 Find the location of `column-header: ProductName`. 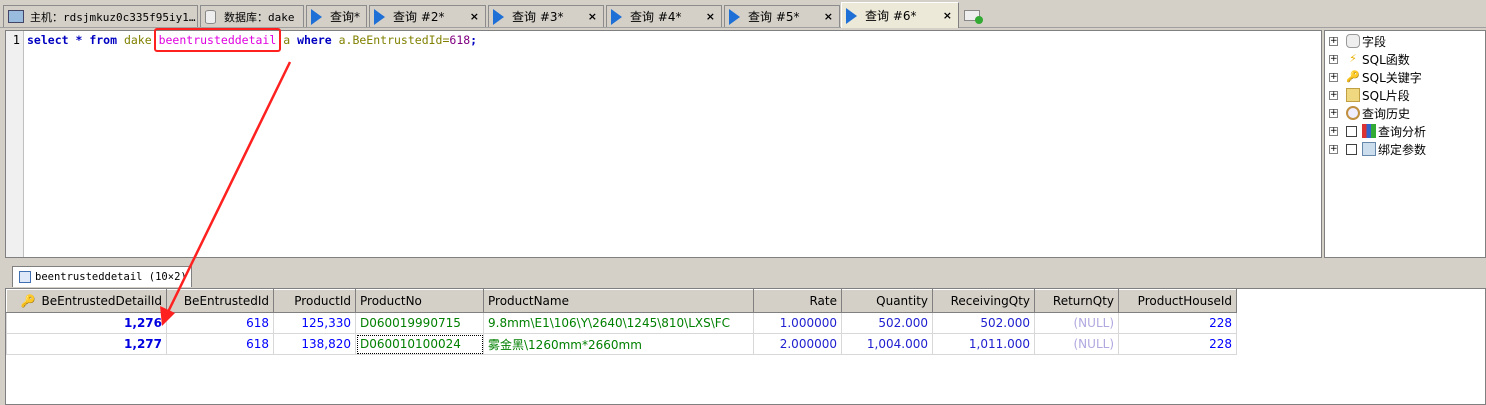

column-header: ProductName is located at coordinates (618, 301).